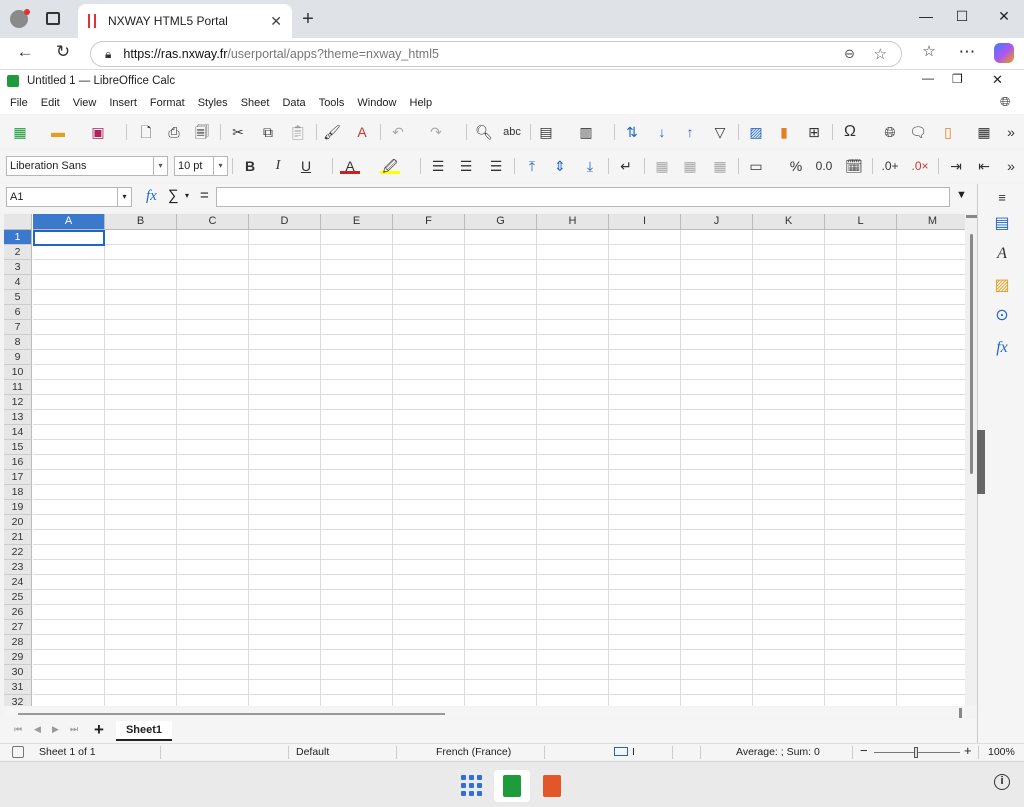 The height and width of the screenshot is (807, 1024). What do you see at coordinates (18, 729) in the screenshot?
I see `first-sheet-icon: ⏮` at bounding box center [18, 729].